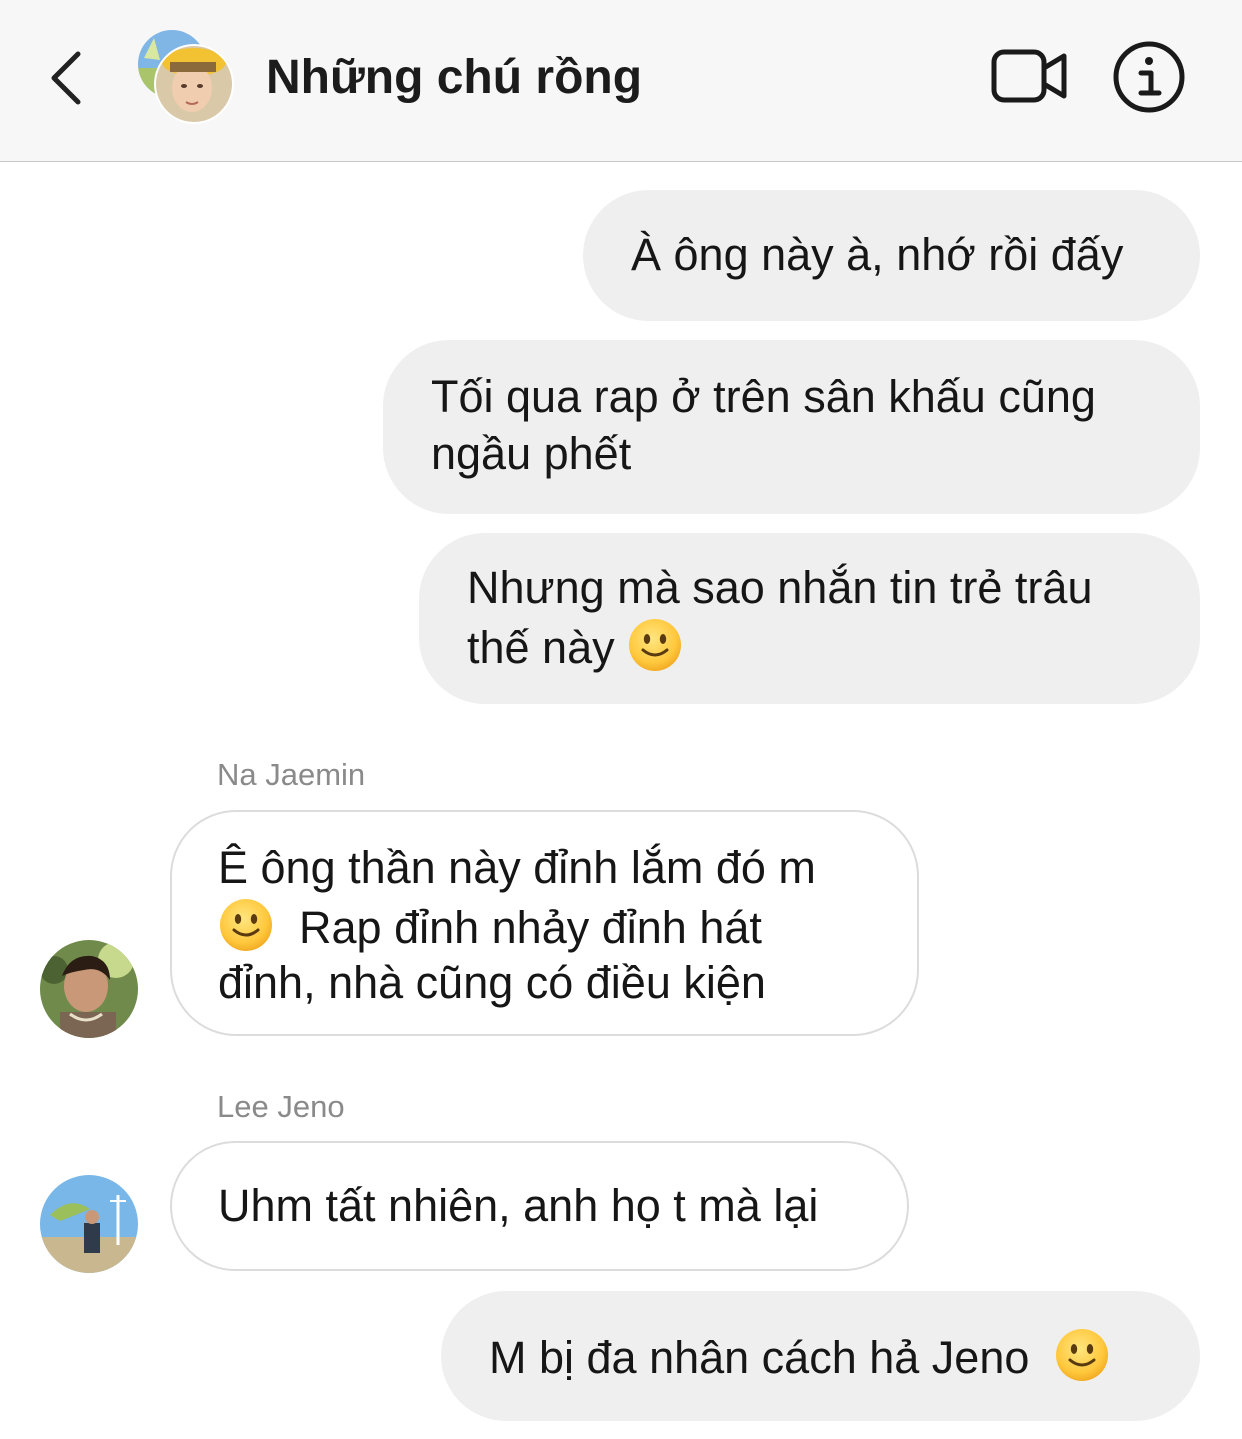  Describe the element at coordinates (531, 453) in the screenshot. I see `message-text: ngầu phết` at that location.